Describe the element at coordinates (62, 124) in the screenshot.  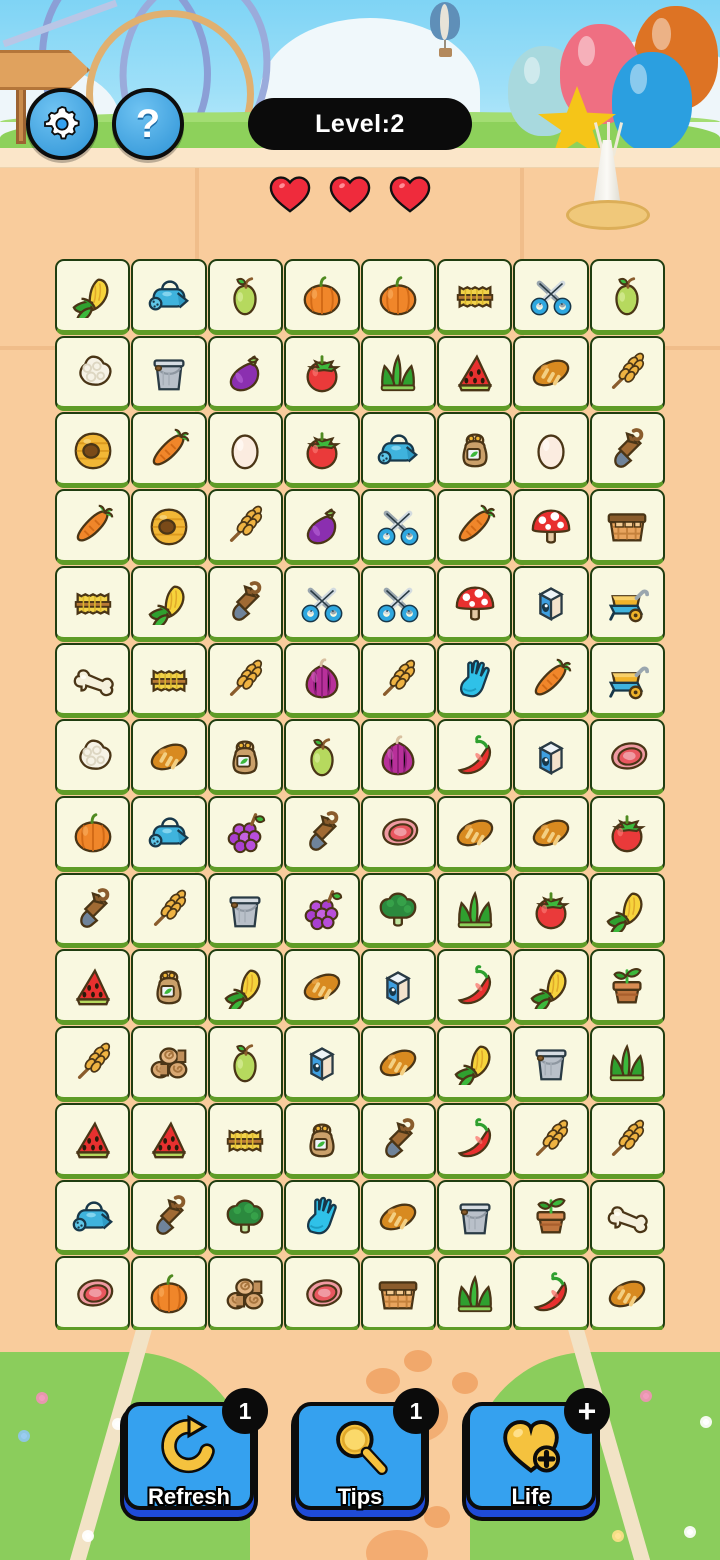
I see `settings-button` at that location.